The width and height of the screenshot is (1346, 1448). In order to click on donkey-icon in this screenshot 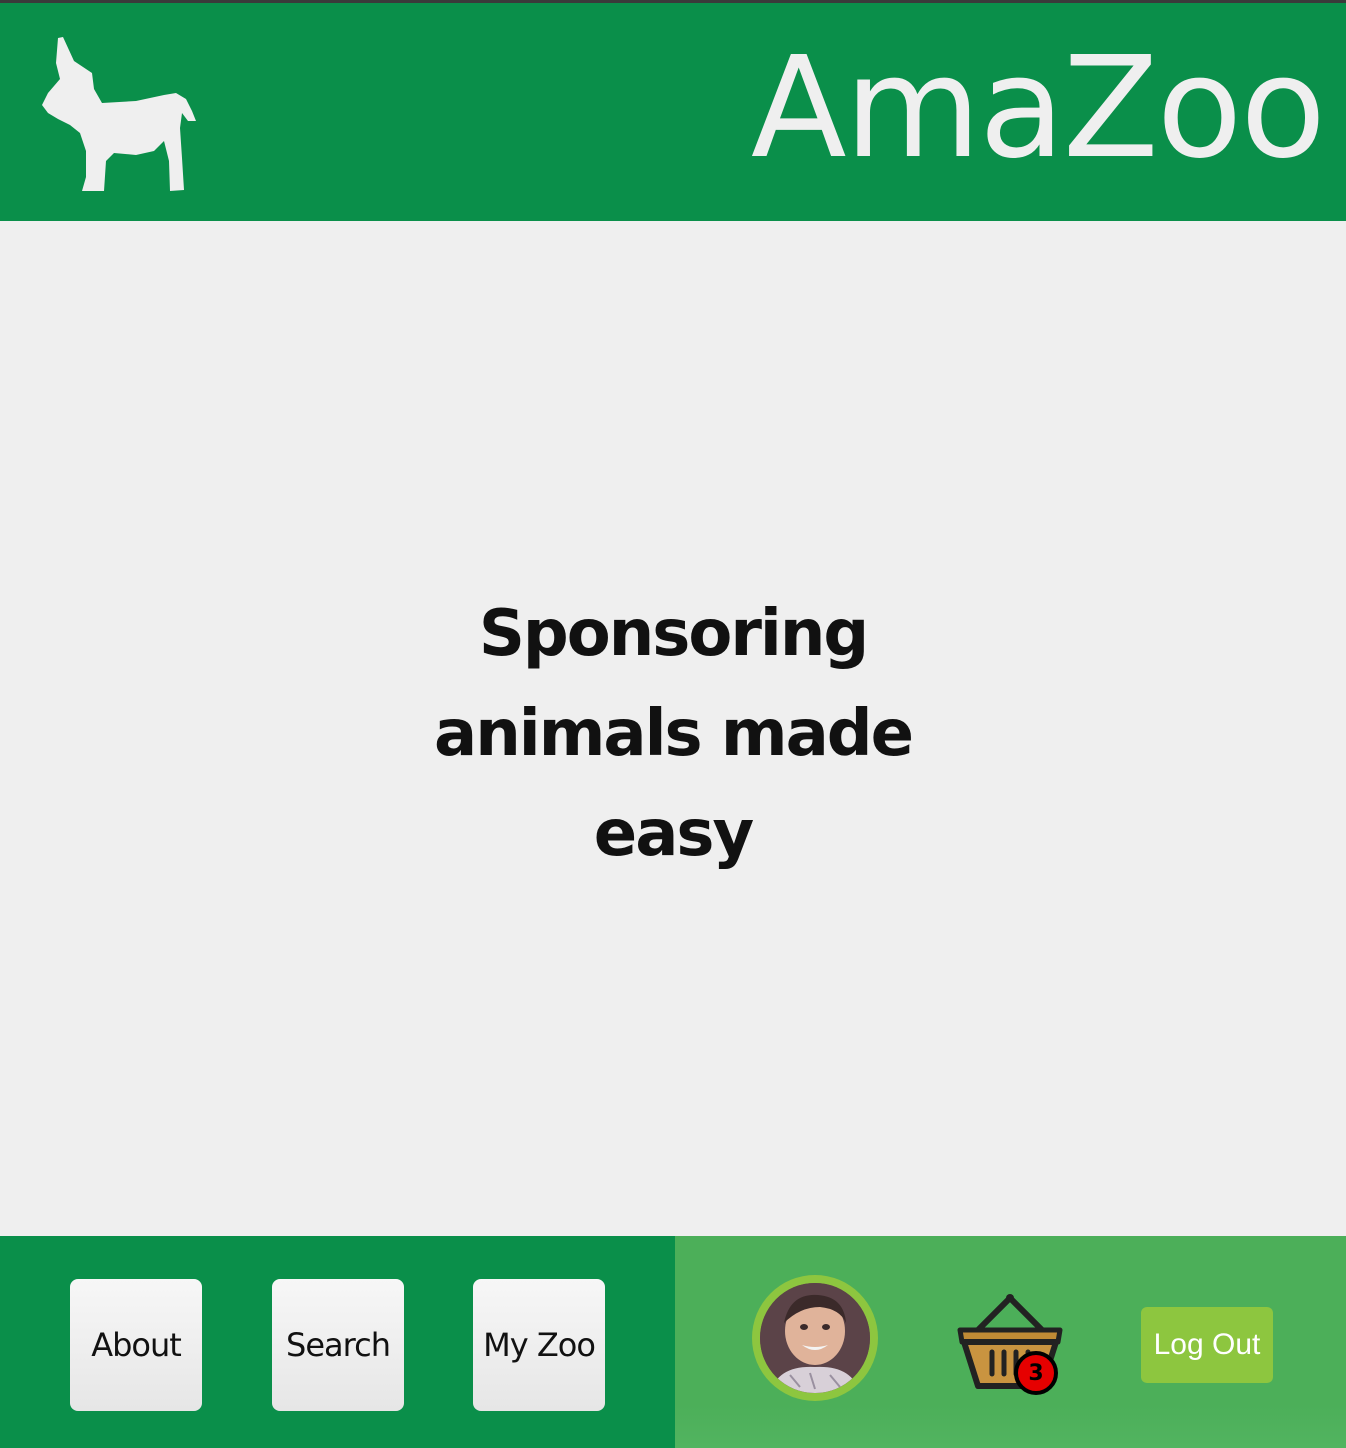, I will do `click(118, 115)`.